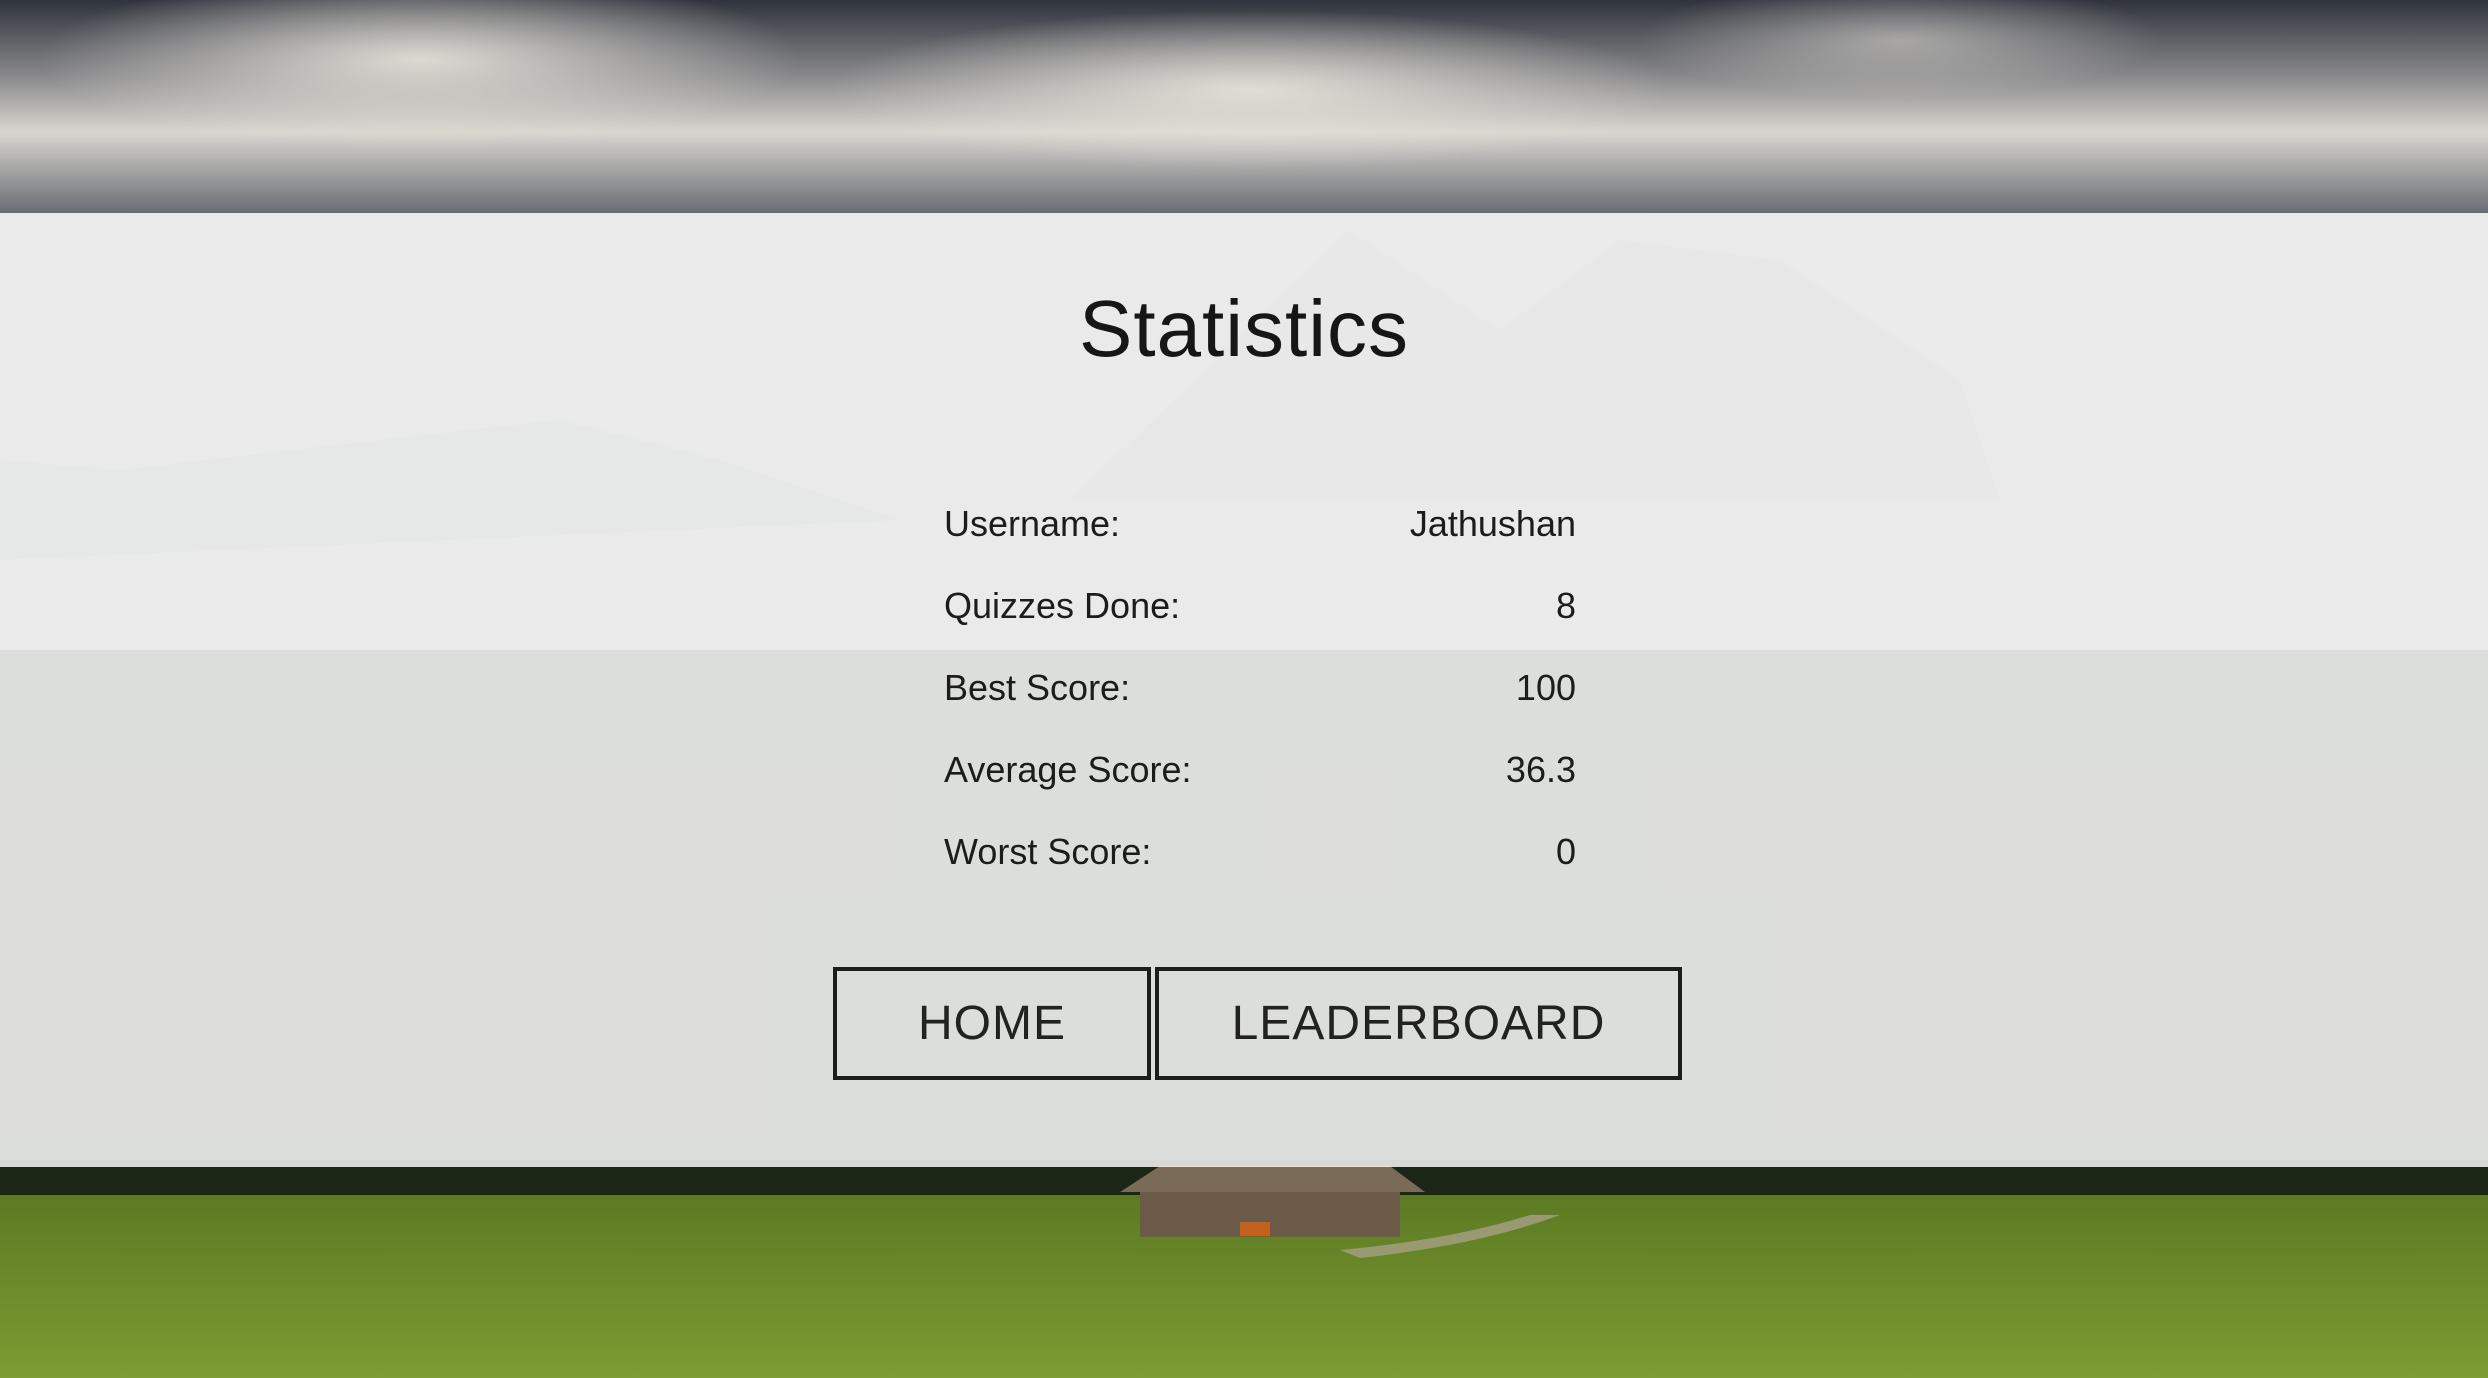 Image resolution: width=2488 pixels, height=1378 pixels. I want to click on action-buttons: HOME LEADERBOARD, so click(1257, 1023).